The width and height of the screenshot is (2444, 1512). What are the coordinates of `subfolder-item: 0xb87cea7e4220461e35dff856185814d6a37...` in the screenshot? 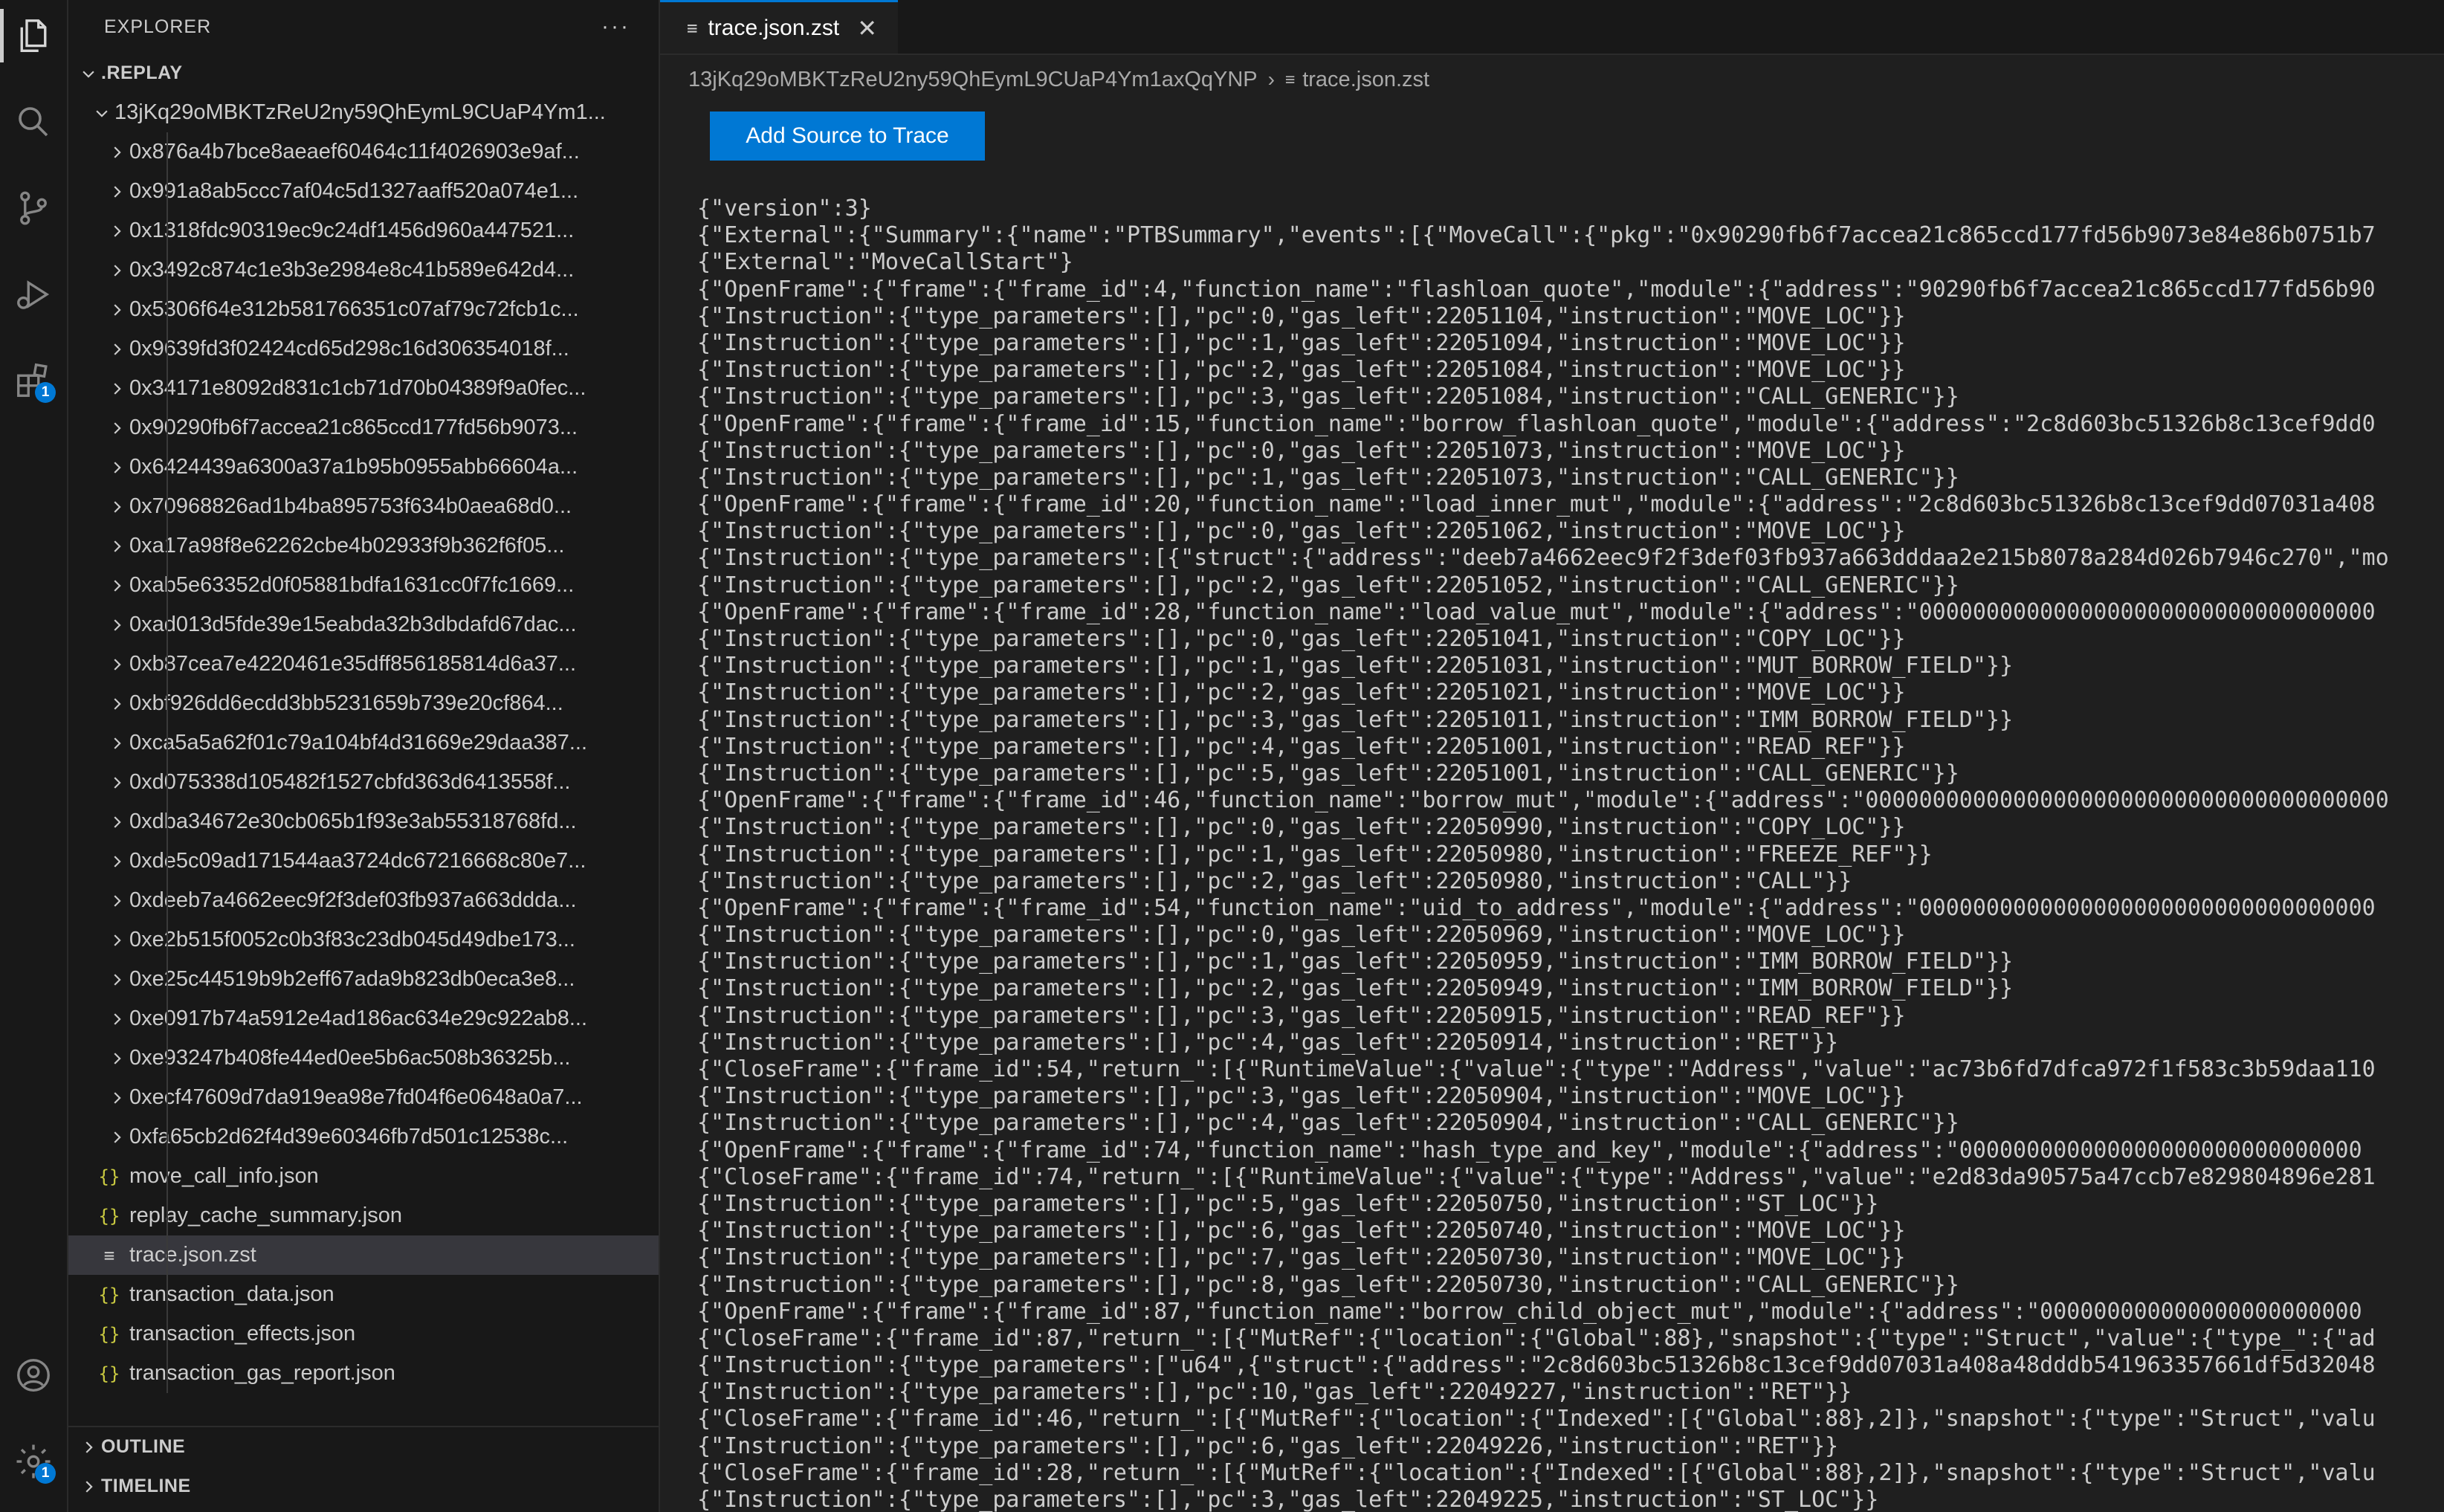 It's located at (364, 664).